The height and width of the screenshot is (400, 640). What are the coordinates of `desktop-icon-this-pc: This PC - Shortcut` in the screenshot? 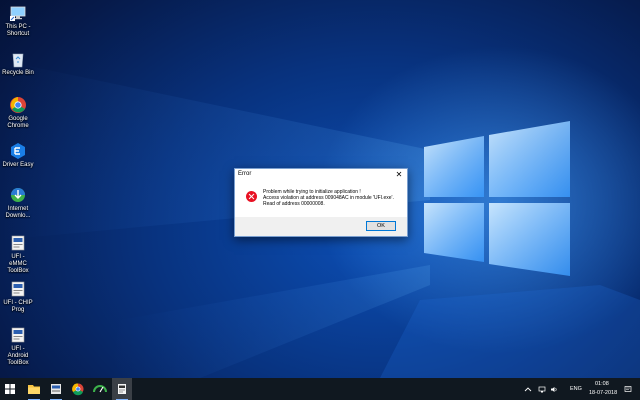 It's located at (18, 21).